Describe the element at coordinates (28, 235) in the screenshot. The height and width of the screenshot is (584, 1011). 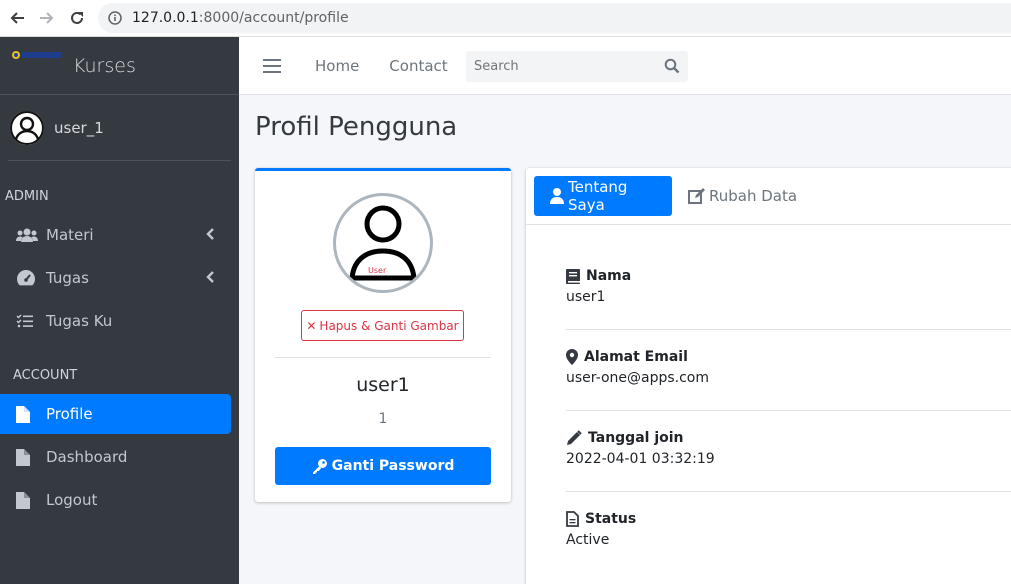
I see `users-icon` at that location.